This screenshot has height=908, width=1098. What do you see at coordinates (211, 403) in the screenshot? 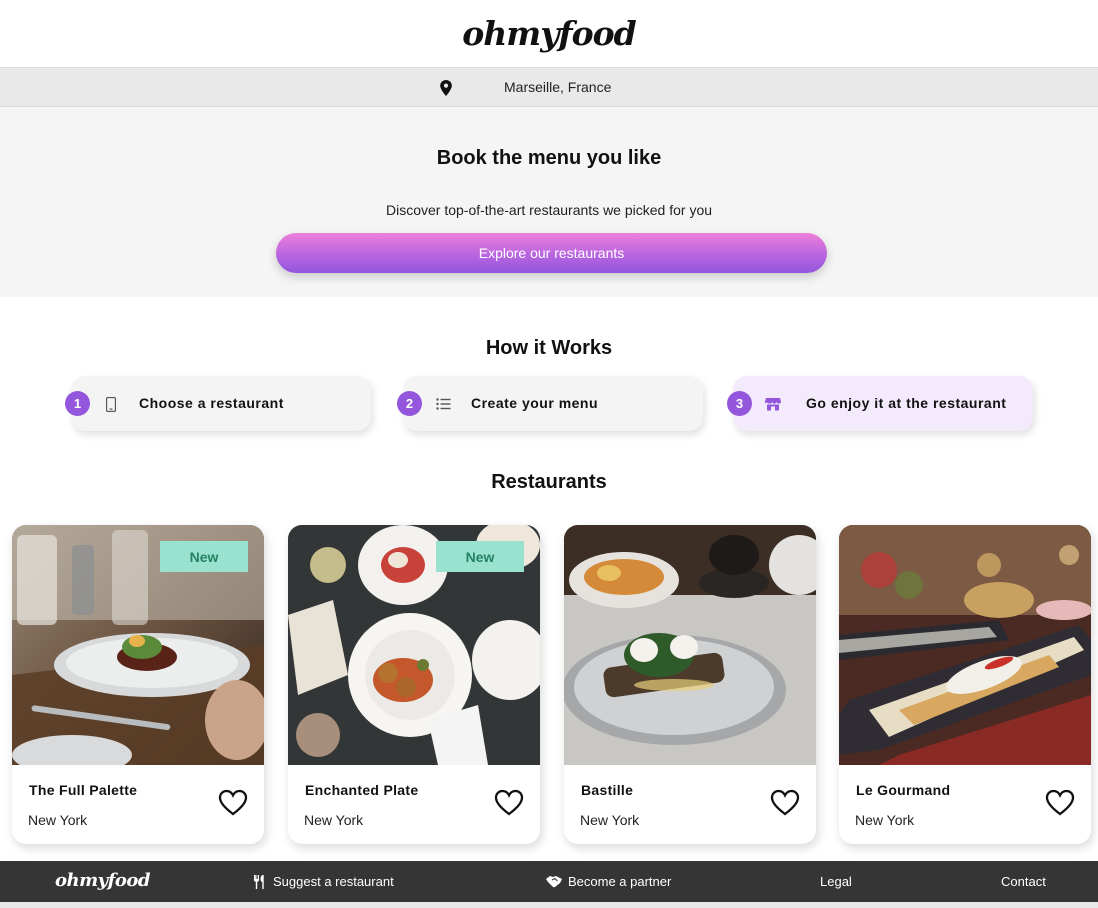
I see `step-label: Choose a restaurant` at bounding box center [211, 403].